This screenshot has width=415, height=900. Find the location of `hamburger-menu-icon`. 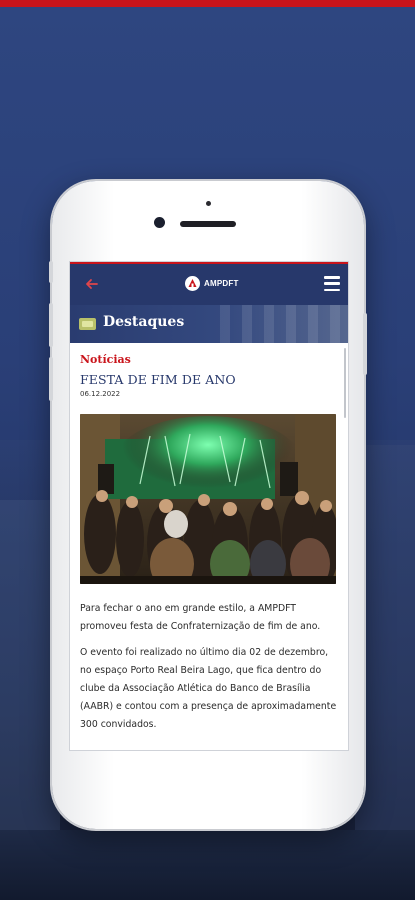

hamburger-menu-icon is located at coordinates (332, 277).